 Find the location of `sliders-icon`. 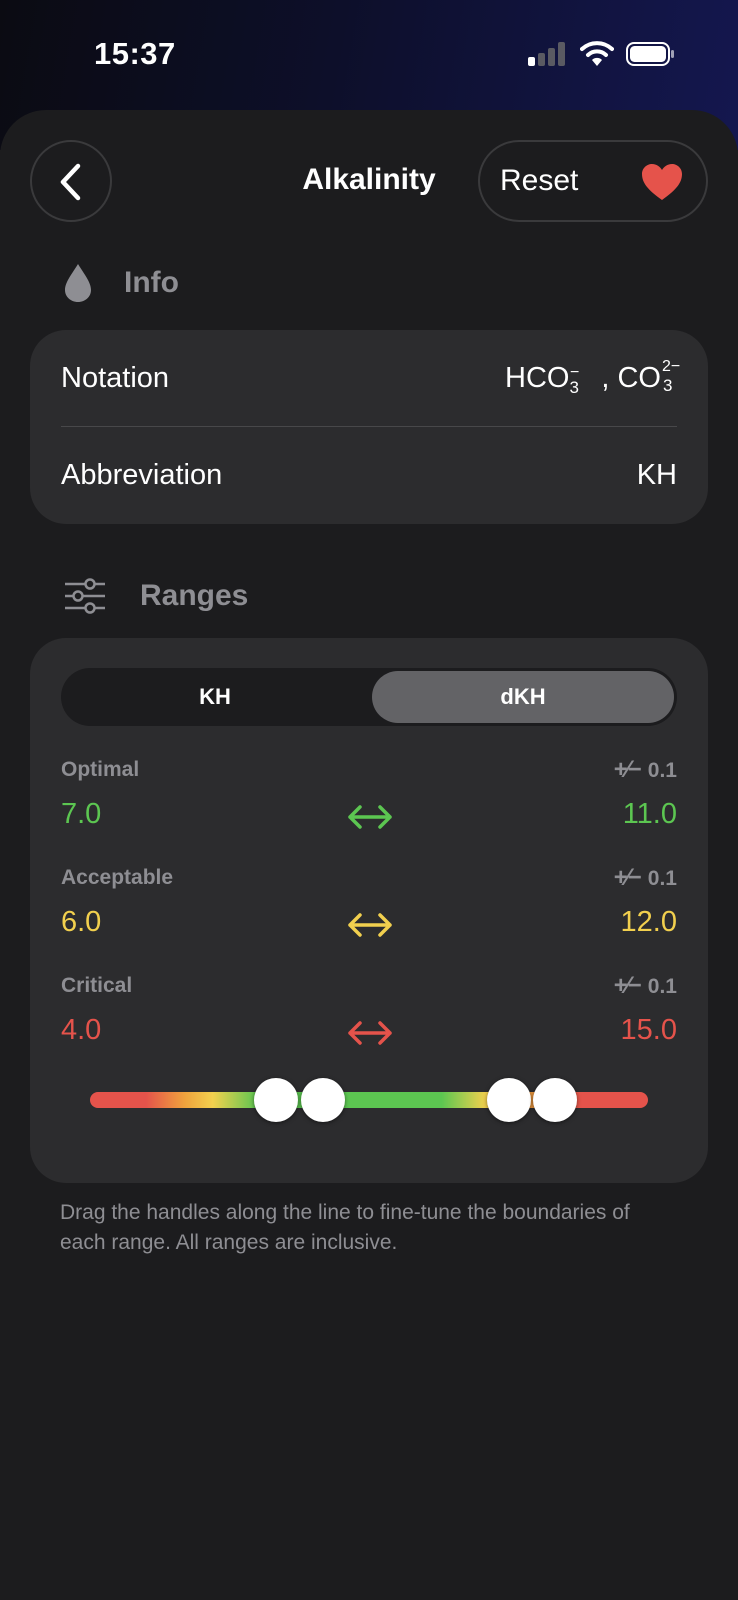

sliders-icon is located at coordinates (85, 596).